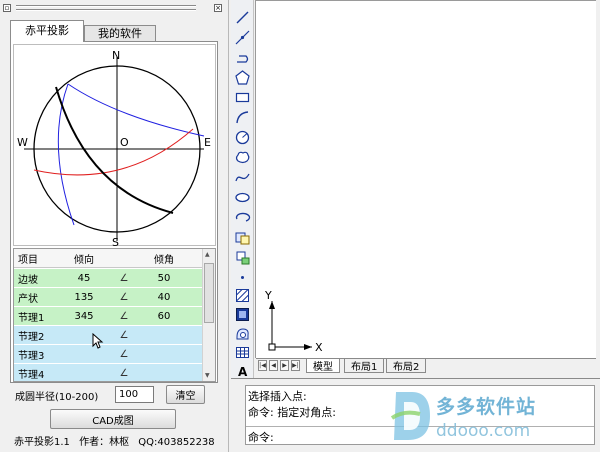  What do you see at coordinates (242, 257) in the screenshot?
I see `make-block-icon` at bounding box center [242, 257].